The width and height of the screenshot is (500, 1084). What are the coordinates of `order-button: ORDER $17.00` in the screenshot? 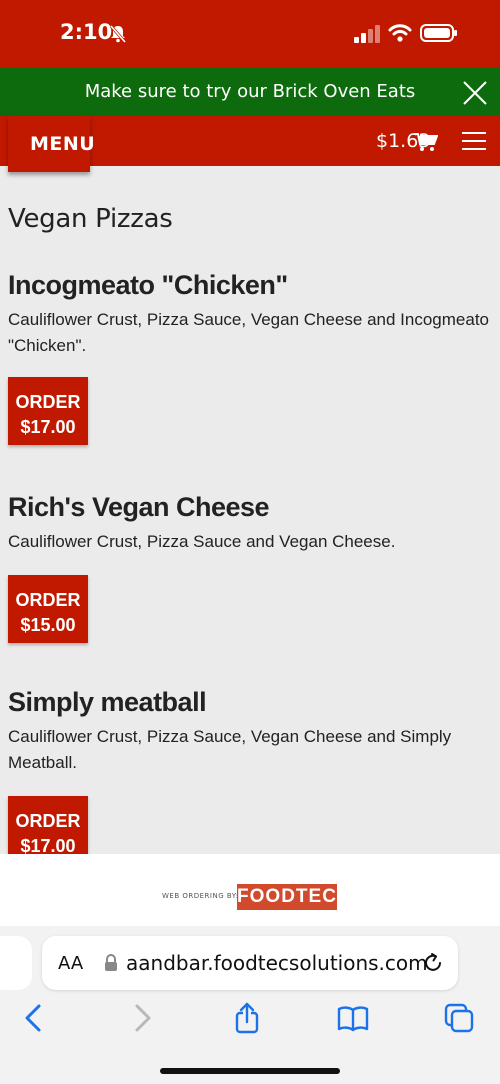 It's located at (48, 411).